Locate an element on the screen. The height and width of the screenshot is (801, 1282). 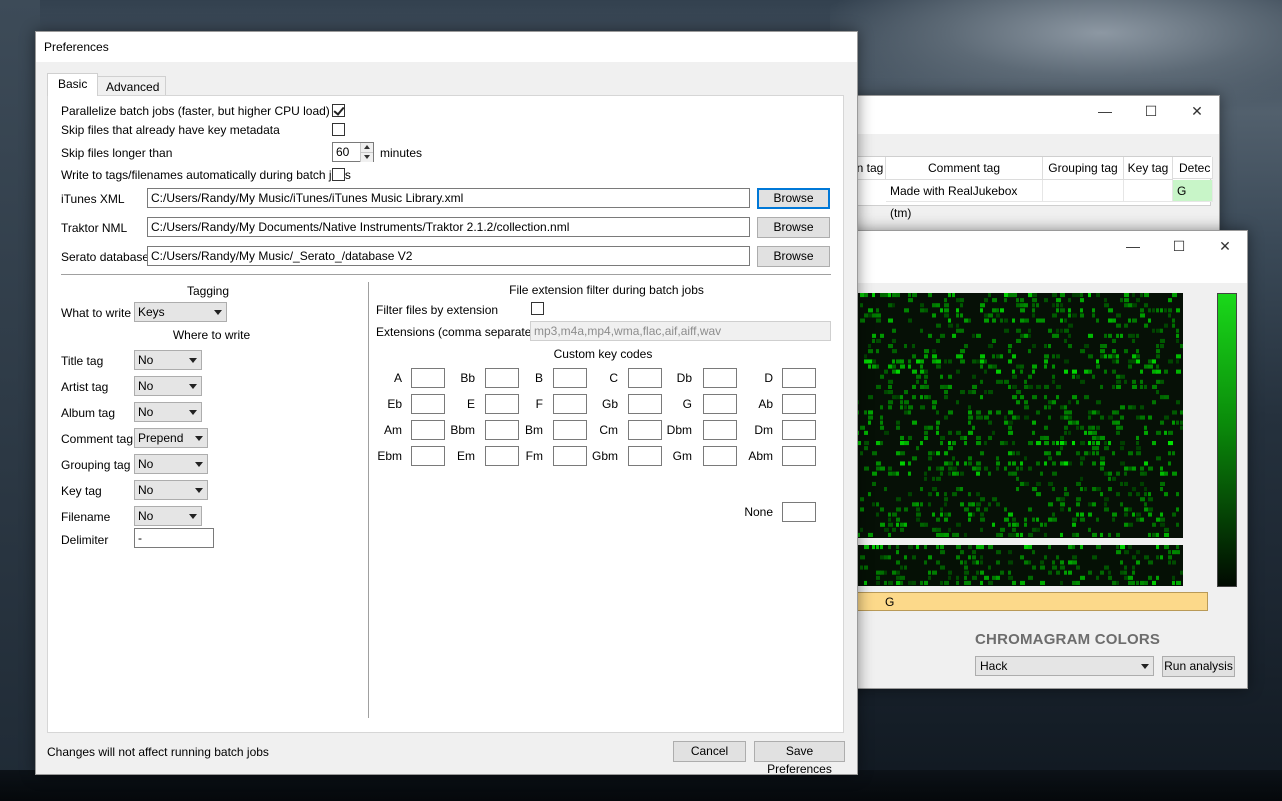
key-label: A is located at coordinates (397, 378).